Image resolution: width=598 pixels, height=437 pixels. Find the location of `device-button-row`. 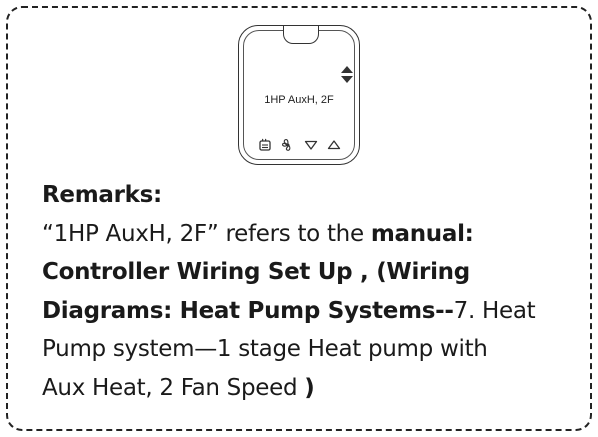

device-button-row is located at coordinates (299, 145).